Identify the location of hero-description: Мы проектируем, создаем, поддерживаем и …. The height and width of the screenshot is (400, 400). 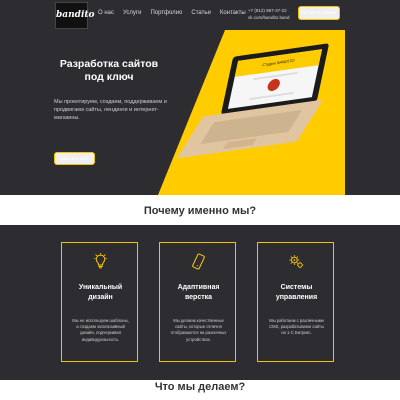
(110, 110).